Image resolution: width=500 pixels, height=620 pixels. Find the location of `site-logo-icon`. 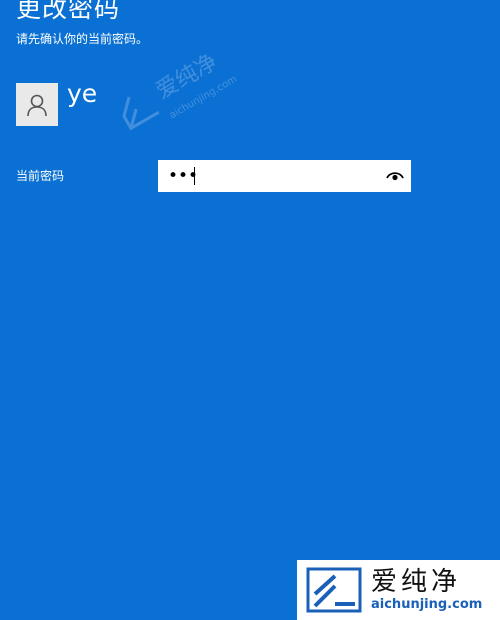

site-logo-icon is located at coordinates (334, 590).